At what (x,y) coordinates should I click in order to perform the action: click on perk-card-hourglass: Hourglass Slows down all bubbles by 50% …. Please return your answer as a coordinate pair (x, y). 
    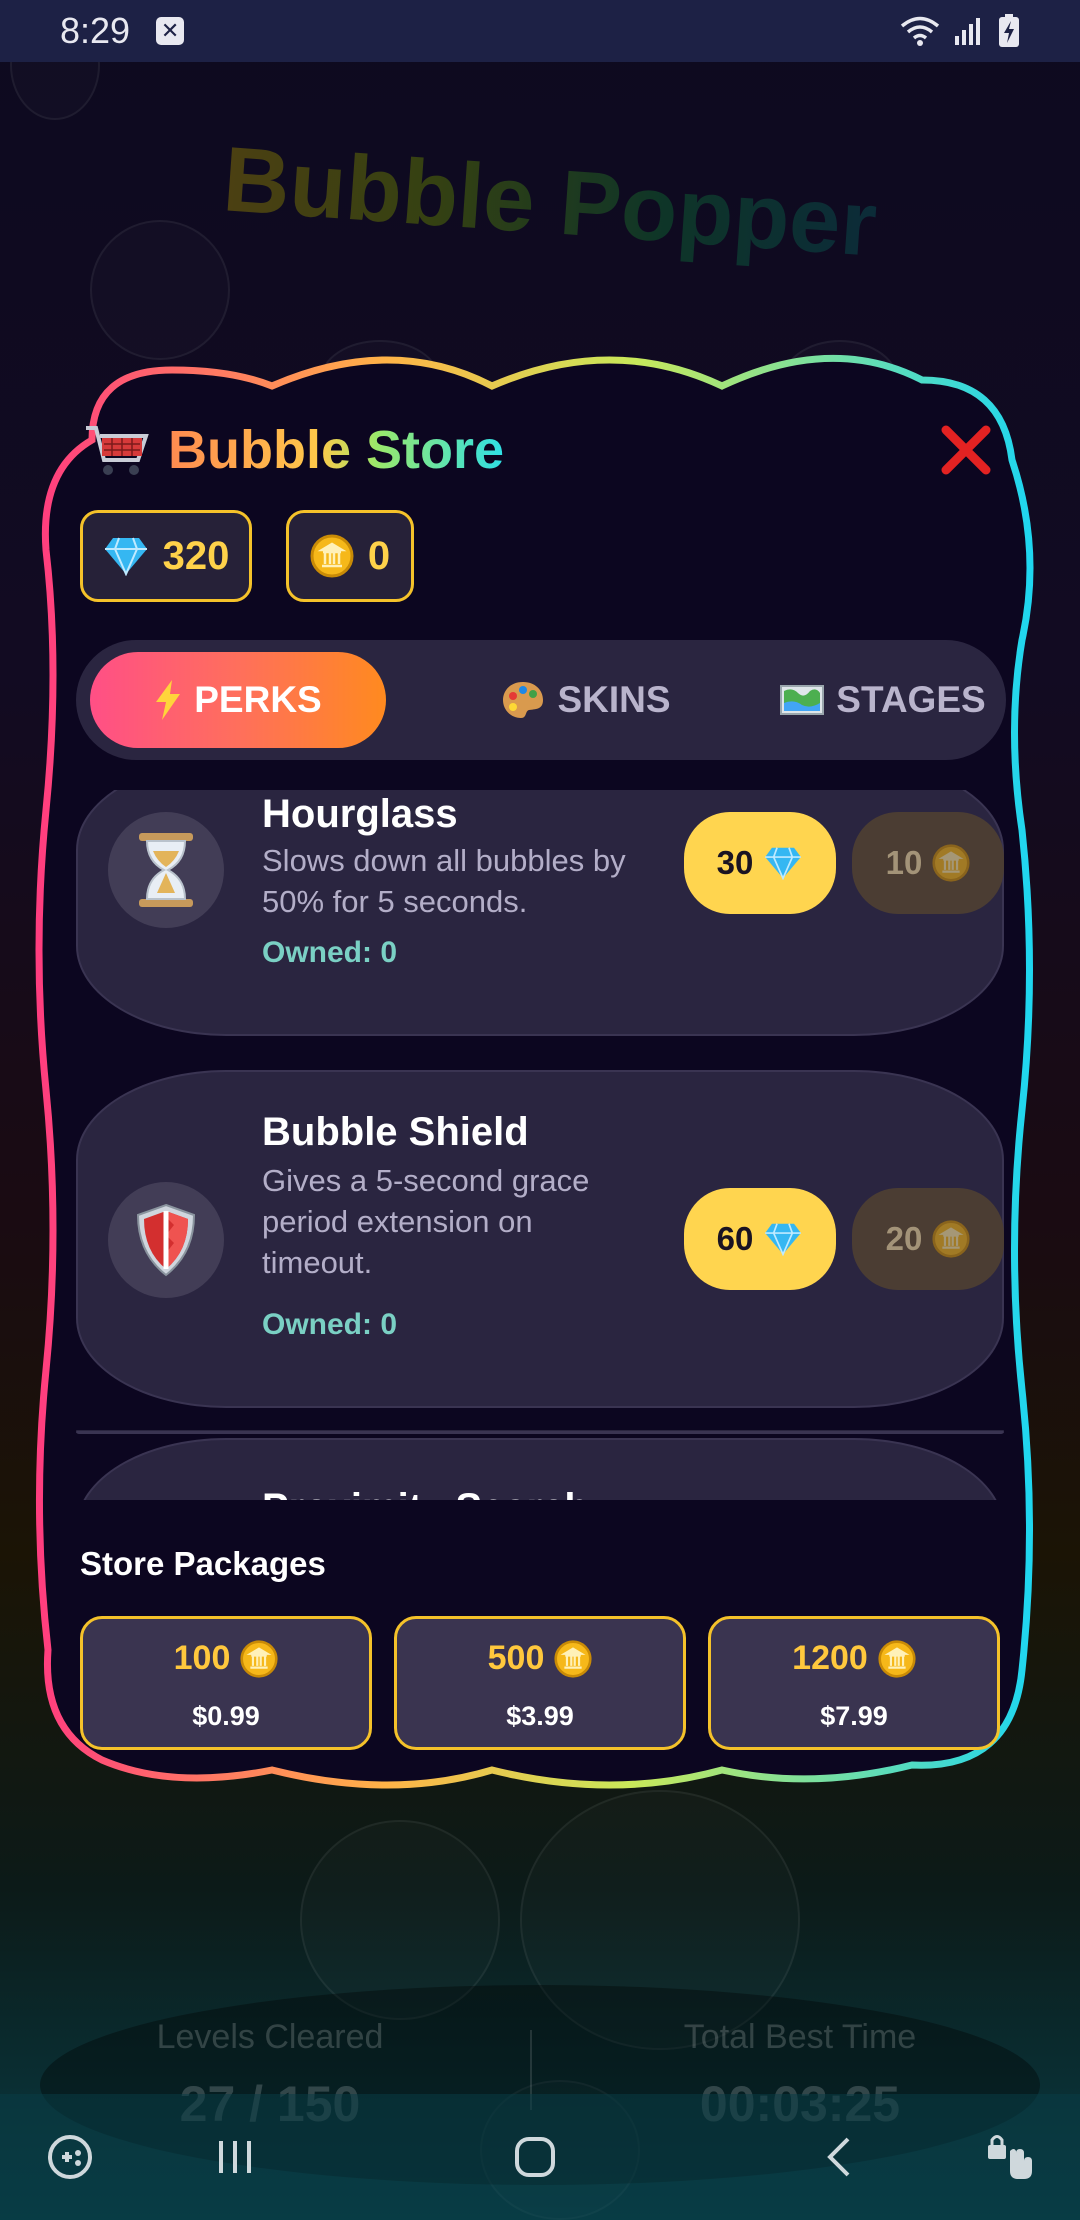
    Looking at the image, I should click on (540, 913).